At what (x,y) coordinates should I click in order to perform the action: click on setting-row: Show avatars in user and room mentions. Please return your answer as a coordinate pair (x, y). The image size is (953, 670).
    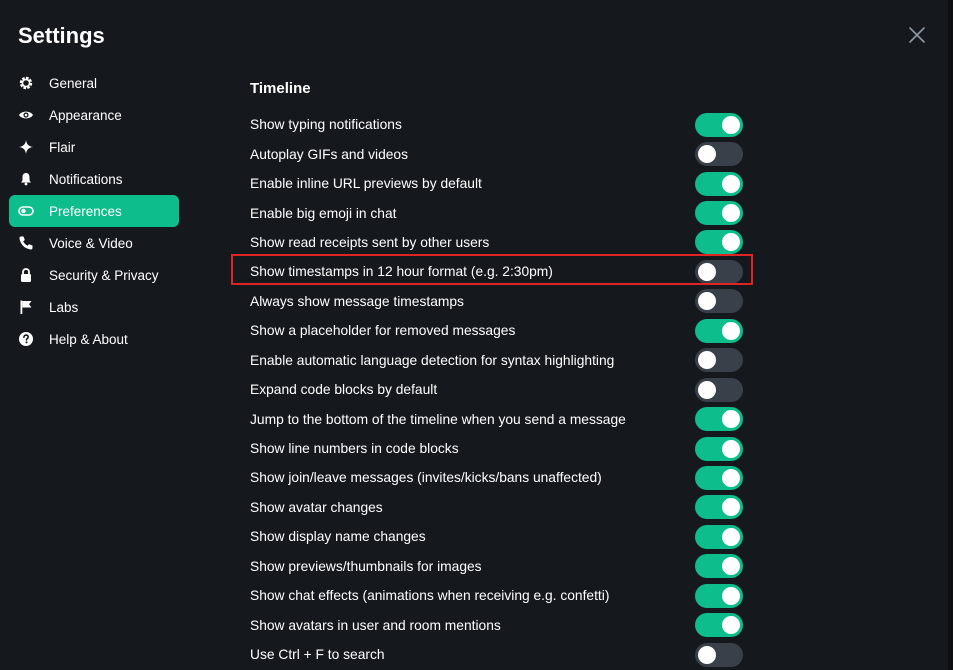
    Looking at the image, I should click on (500, 624).